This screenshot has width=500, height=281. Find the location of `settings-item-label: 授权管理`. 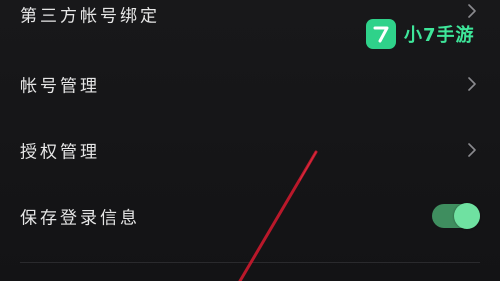

settings-item-label: 授权管理 is located at coordinates (60, 152).